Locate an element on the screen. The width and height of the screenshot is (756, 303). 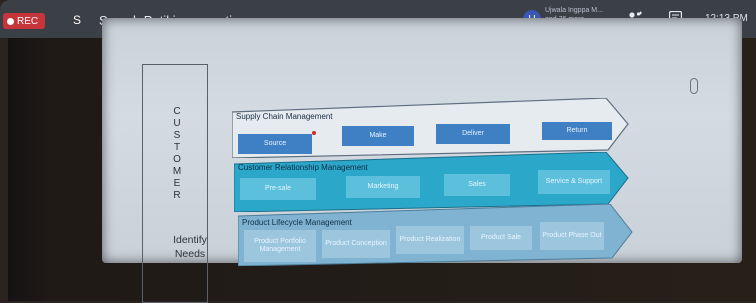
customer-letter: C is located at coordinates (177, 111).